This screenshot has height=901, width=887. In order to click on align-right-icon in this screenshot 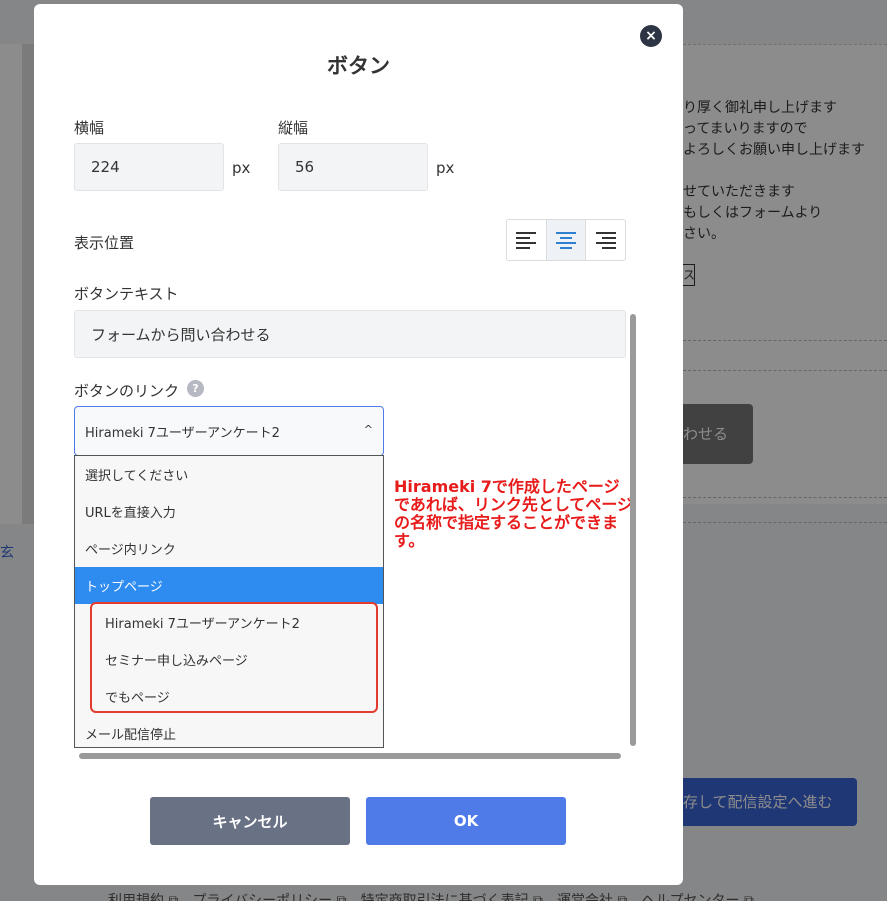, I will do `click(605, 240)`.